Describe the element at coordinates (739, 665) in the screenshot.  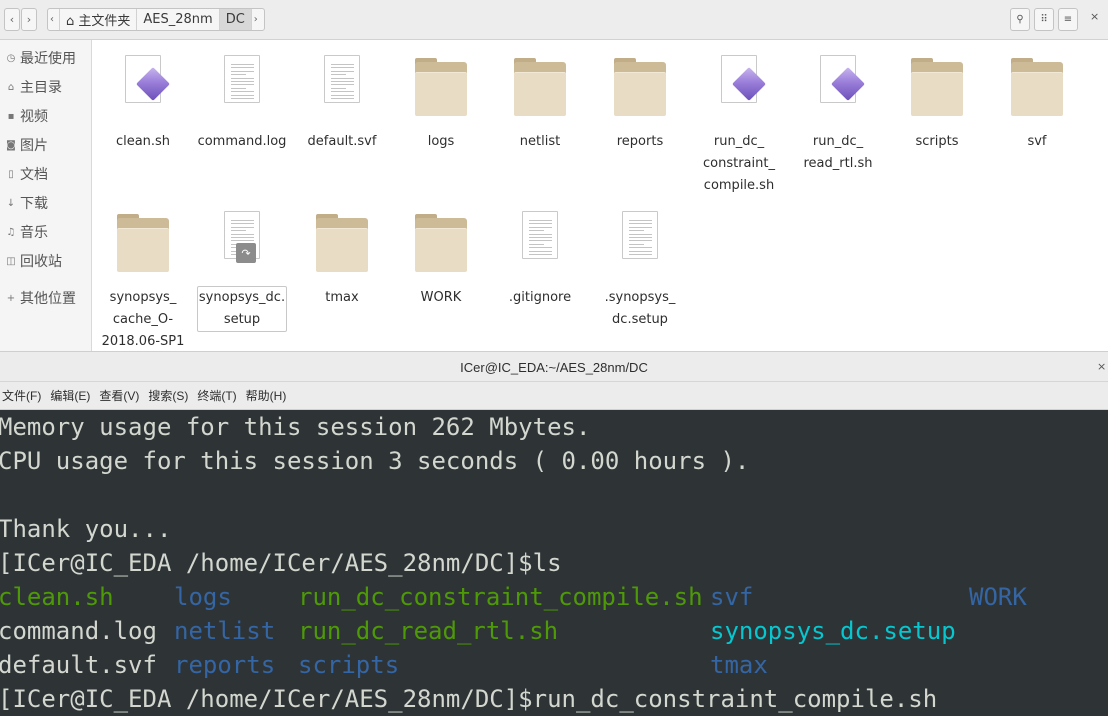
I see `ls-entry: tmax` at that location.